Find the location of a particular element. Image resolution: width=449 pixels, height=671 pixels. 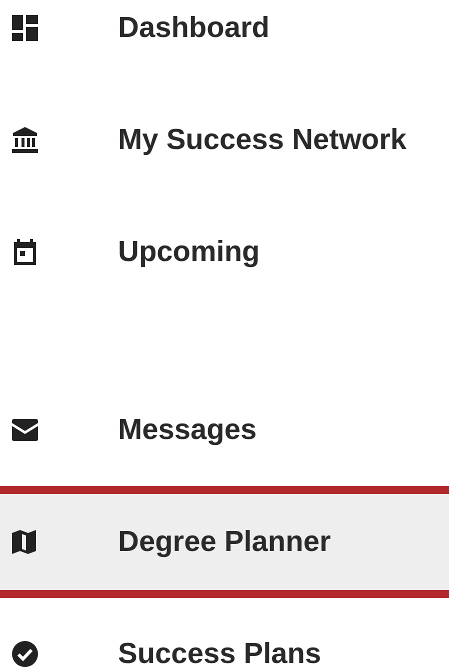

mail-icon is located at coordinates (25, 430).